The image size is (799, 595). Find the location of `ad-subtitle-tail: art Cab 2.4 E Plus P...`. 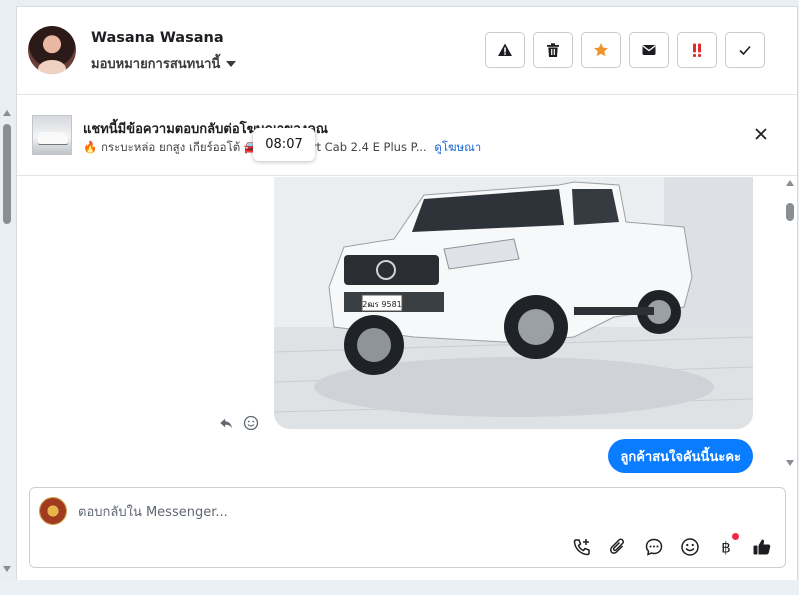

ad-subtitle-tail: art Cab 2.4 E Plus P... is located at coordinates (365, 147).